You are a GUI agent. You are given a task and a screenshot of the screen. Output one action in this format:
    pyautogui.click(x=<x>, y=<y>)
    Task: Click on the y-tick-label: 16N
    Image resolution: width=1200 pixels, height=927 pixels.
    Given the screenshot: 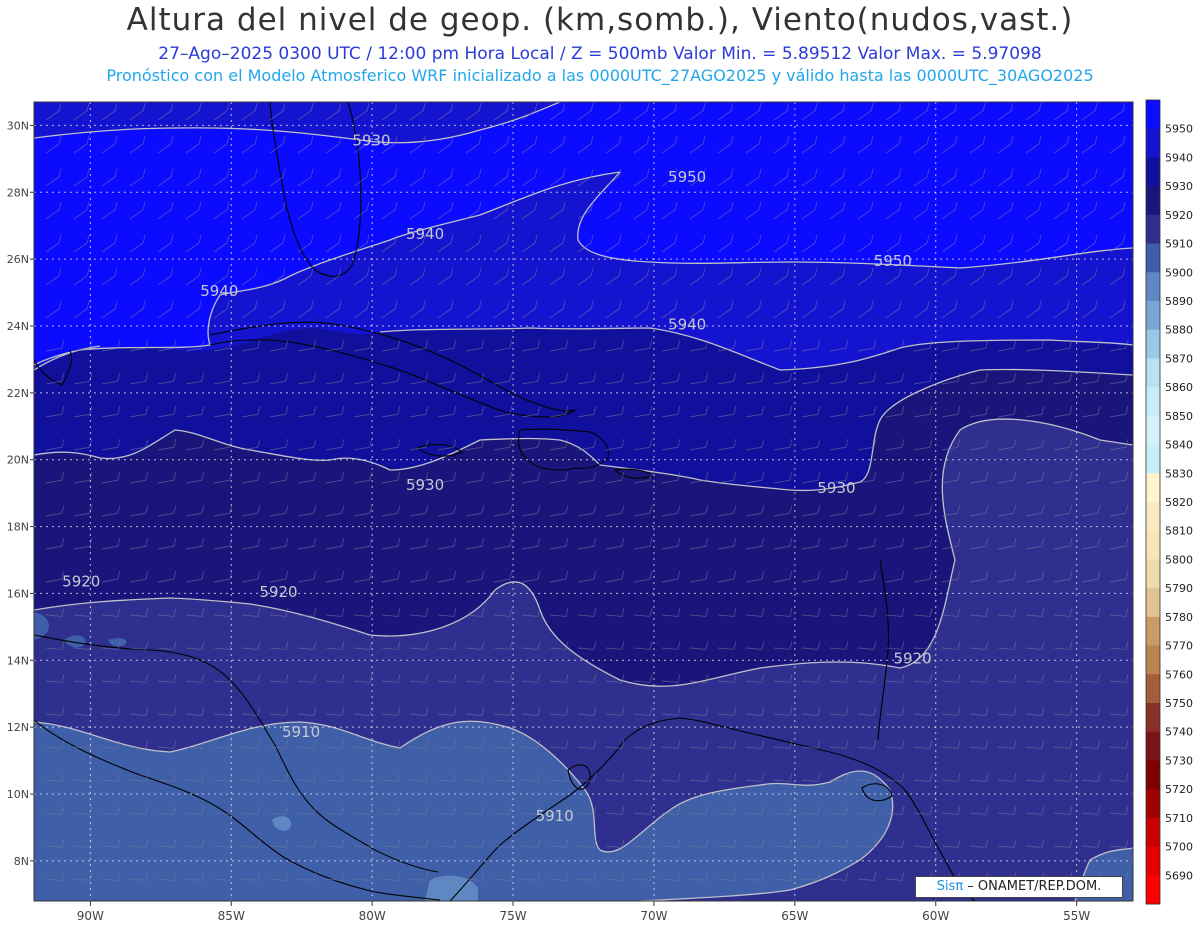 What is the action you would take?
    pyautogui.click(x=18, y=593)
    